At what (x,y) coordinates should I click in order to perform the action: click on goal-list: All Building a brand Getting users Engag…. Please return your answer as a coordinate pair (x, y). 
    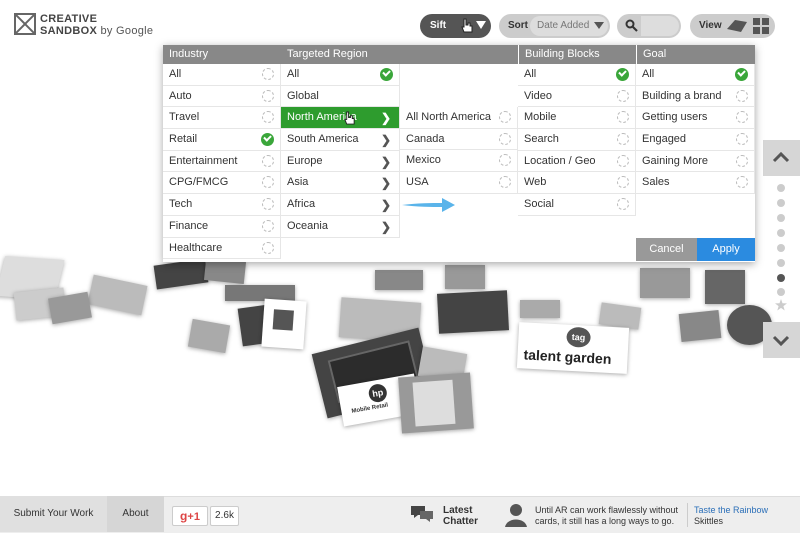
    Looking at the image, I should click on (695, 129).